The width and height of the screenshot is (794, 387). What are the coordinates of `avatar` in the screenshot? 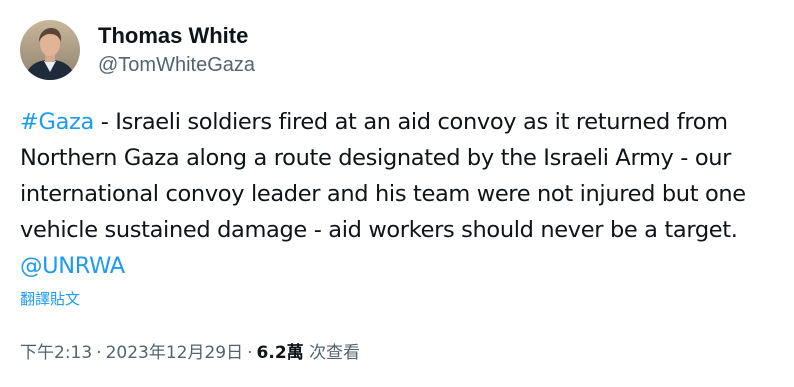 It's located at (50, 50).